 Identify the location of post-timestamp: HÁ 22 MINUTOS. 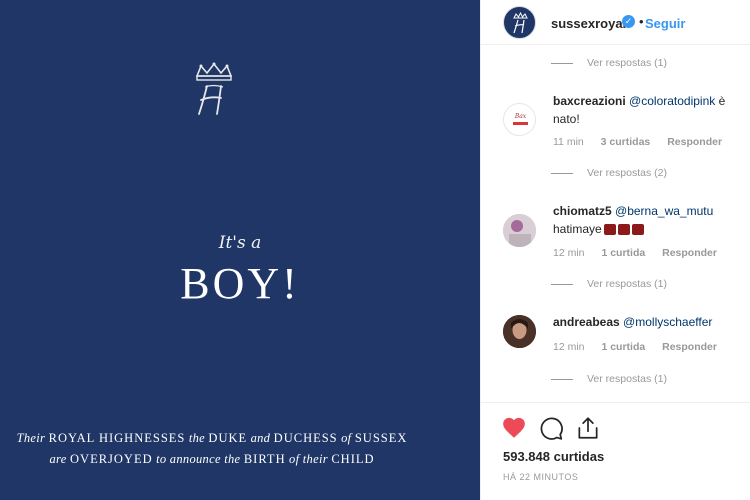
(541, 477).